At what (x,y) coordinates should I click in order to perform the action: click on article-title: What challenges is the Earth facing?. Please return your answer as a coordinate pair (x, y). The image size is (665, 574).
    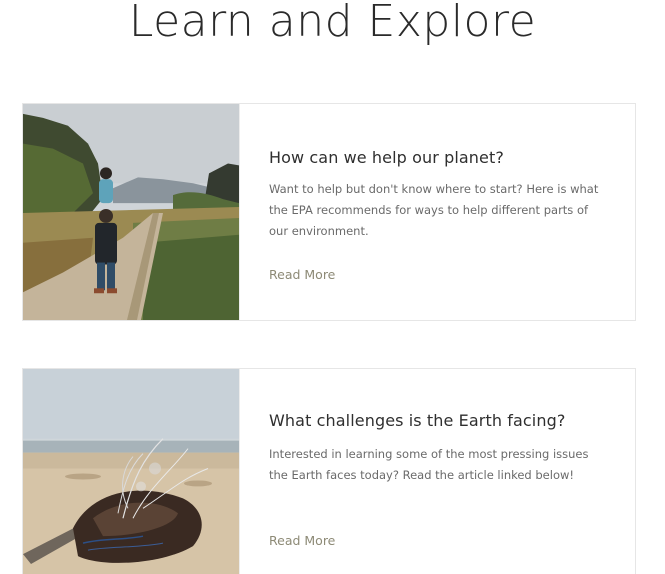
    Looking at the image, I should click on (417, 421).